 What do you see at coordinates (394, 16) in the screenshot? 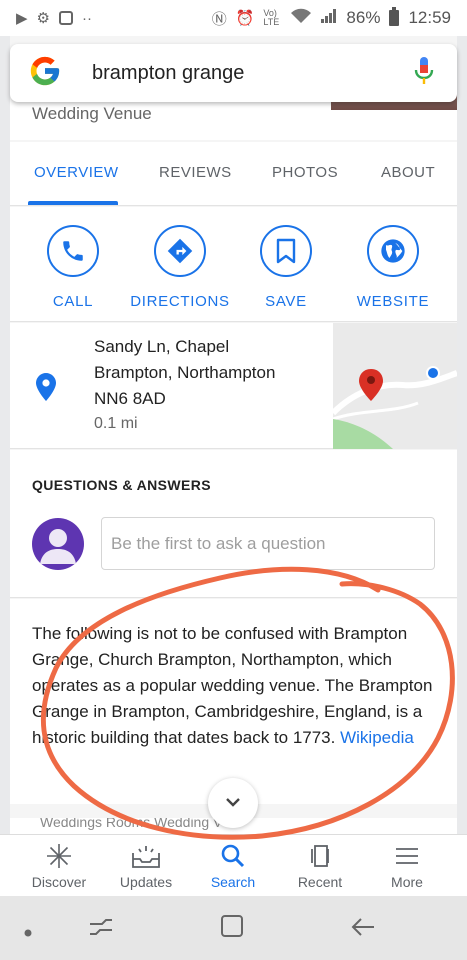
I see `battery-icon` at bounding box center [394, 16].